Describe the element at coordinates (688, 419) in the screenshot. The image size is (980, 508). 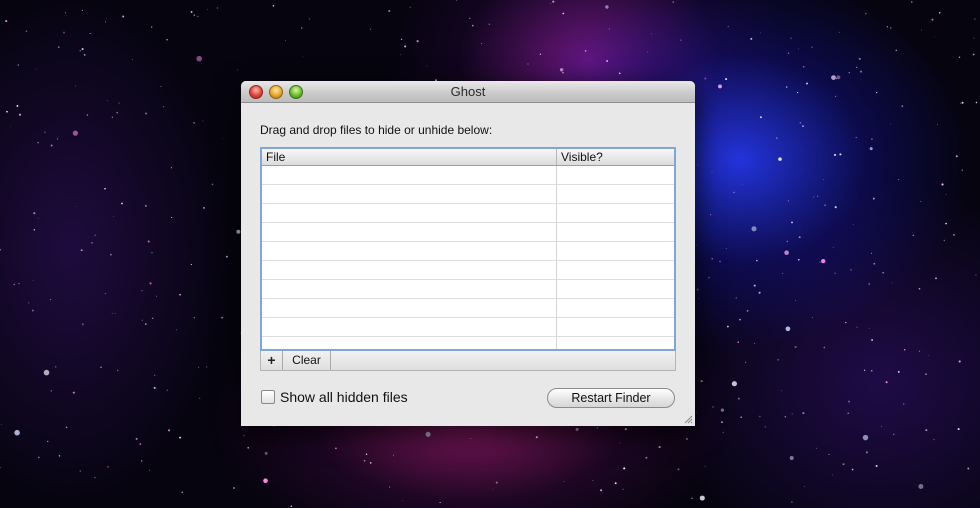
I see `resize-grip-icon` at that location.